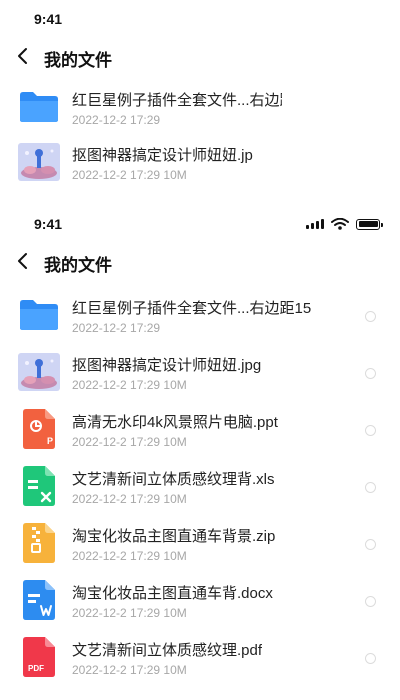 Image resolution: width=400 pixels, height=700 pixels. I want to click on pdf-icon: PDF, so click(39, 657).